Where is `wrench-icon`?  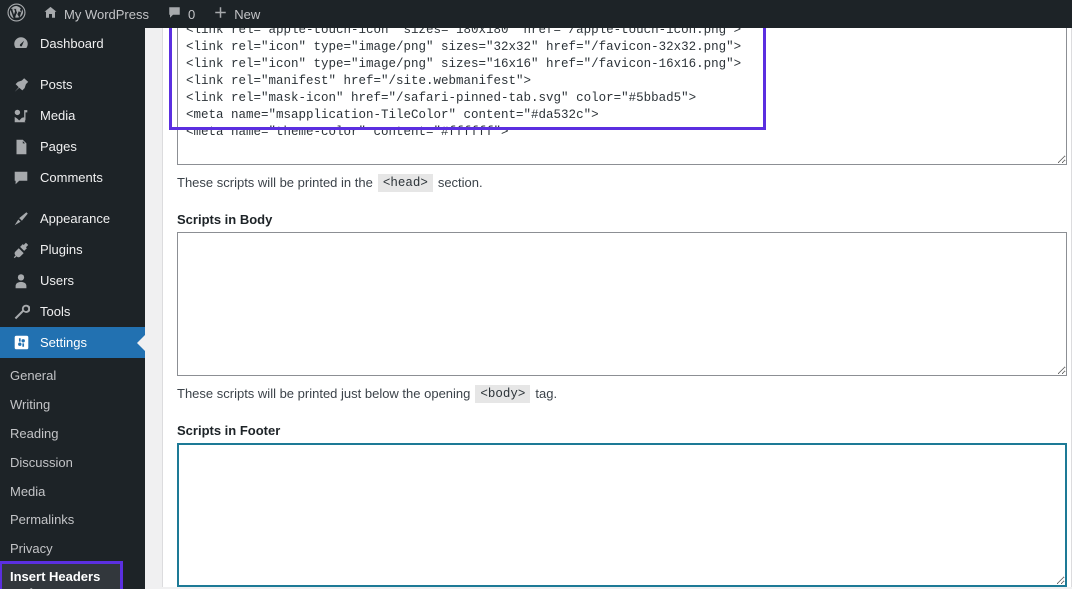 wrench-icon is located at coordinates (21, 312).